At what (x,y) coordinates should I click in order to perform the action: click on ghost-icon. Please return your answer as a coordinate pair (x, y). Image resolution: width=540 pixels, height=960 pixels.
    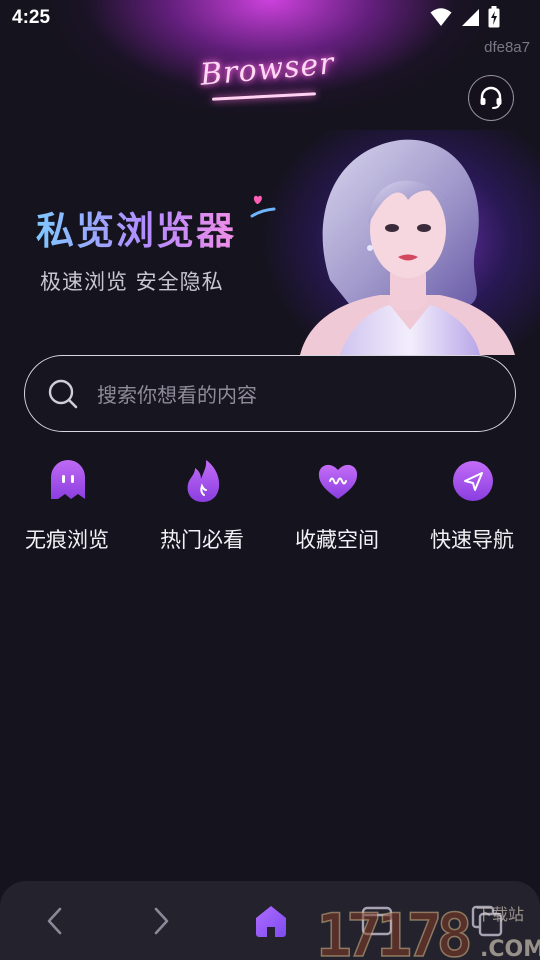
    Looking at the image, I should click on (68, 479).